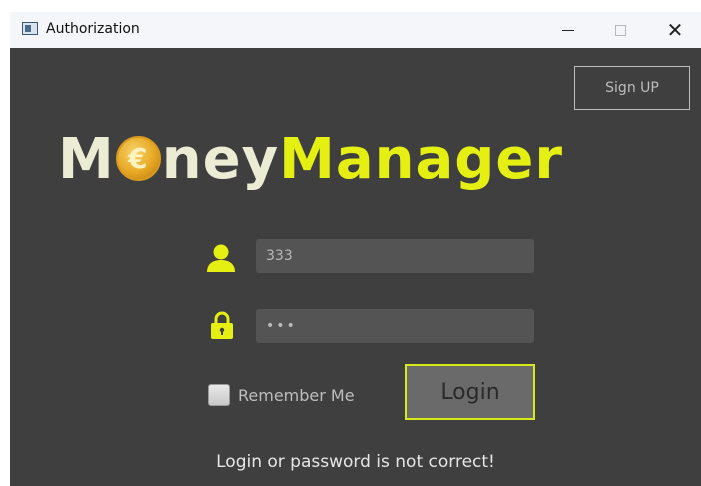 The image size is (701, 486). What do you see at coordinates (620, 30) in the screenshot?
I see `maximize-icon` at bounding box center [620, 30].